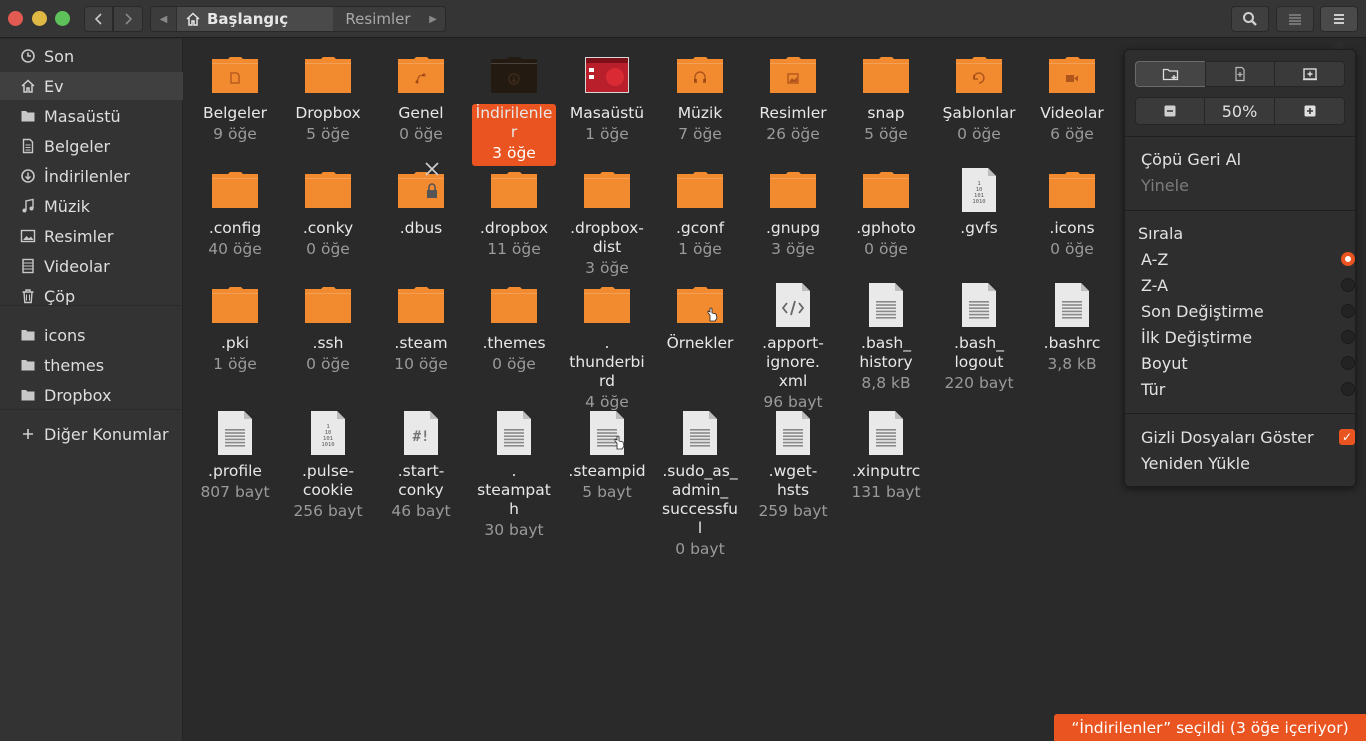 The height and width of the screenshot is (741, 1366). Describe the element at coordinates (91, 365) in the screenshot. I see `sidebar-item-themes: themes` at that location.